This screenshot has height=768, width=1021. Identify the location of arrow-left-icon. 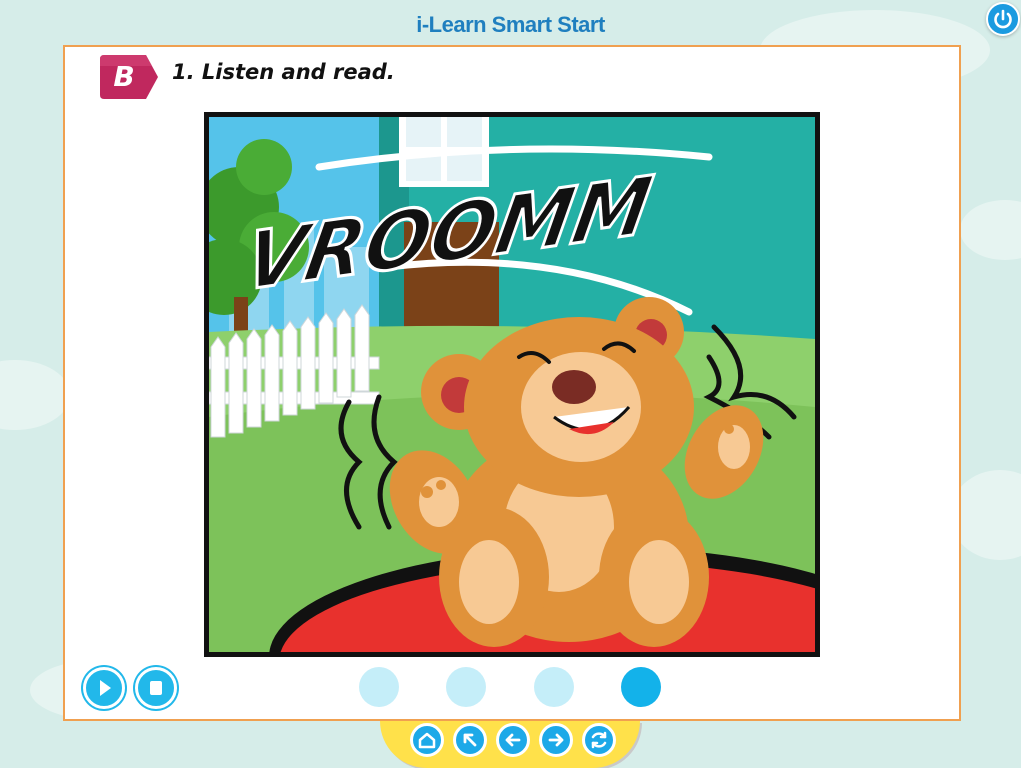
(513, 740).